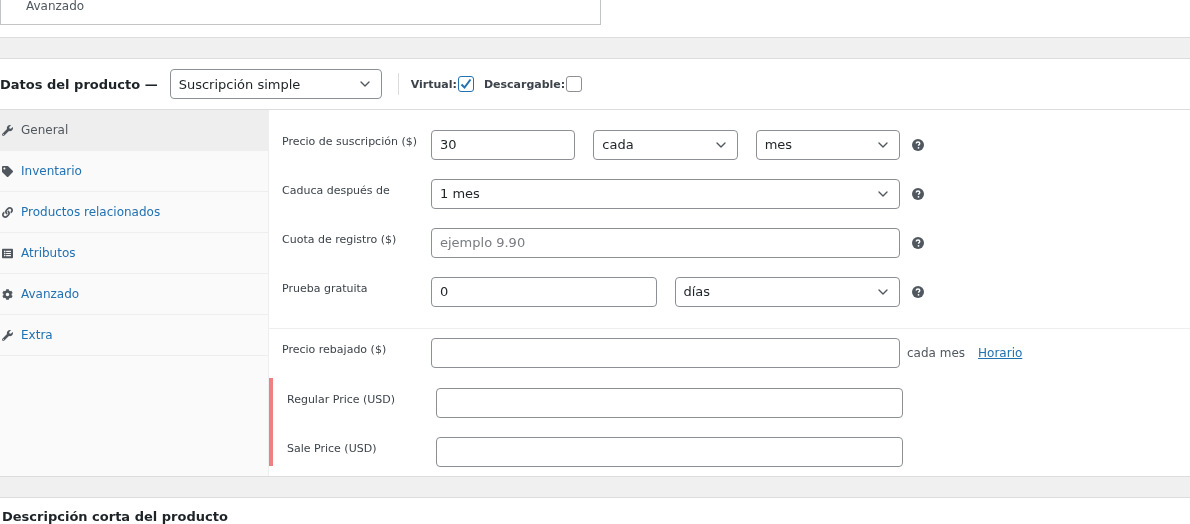 Image resolution: width=1190 pixels, height=524 pixels. Describe the element at coordinates (79, 84) in the screenshot. I see `section-title: Datos del producto —` at that location.